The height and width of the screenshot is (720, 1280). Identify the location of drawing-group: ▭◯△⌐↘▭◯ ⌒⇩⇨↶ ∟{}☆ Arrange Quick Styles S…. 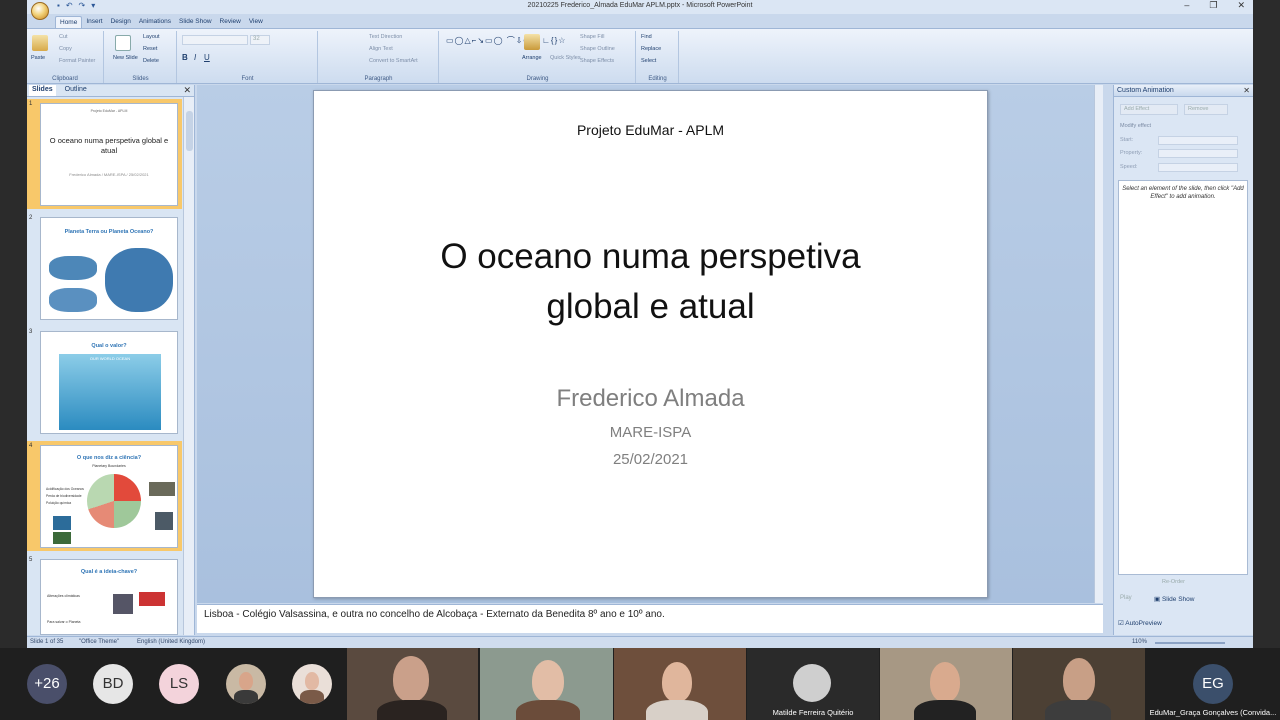
(538, 57).